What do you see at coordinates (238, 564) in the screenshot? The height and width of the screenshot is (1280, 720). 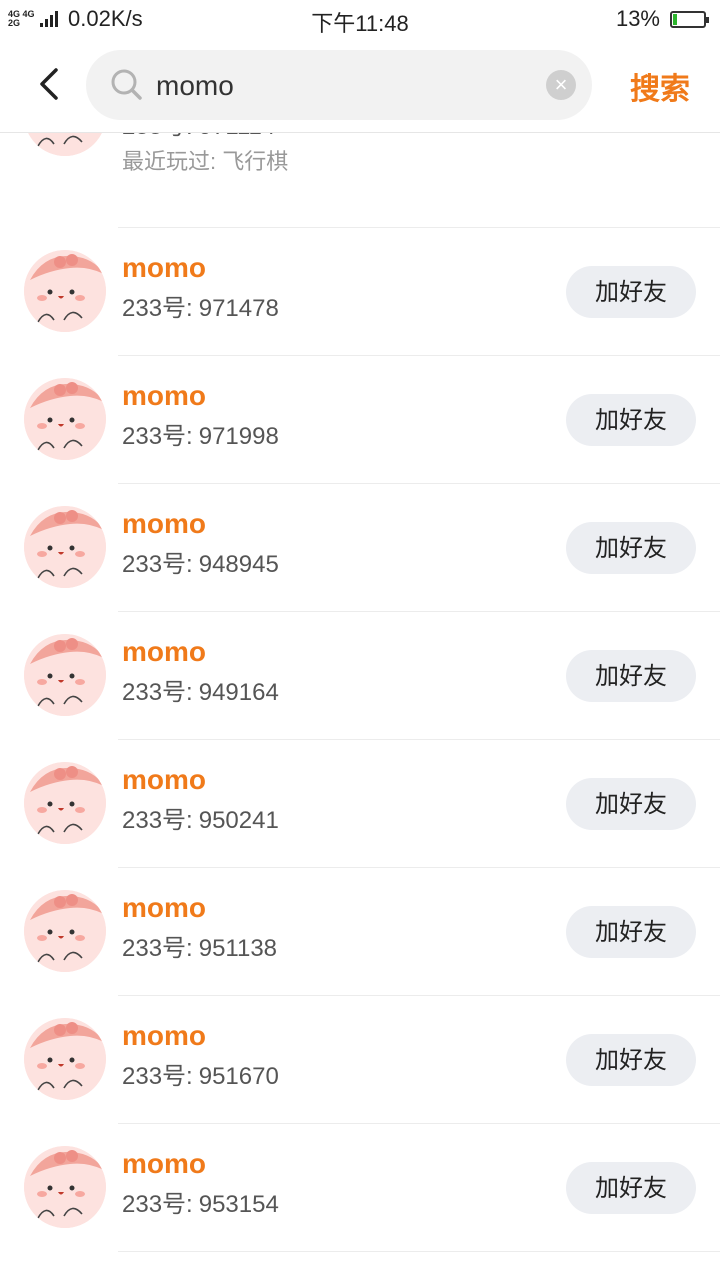 I see `account-number-value: 948945` at bounding box center [238, 564].